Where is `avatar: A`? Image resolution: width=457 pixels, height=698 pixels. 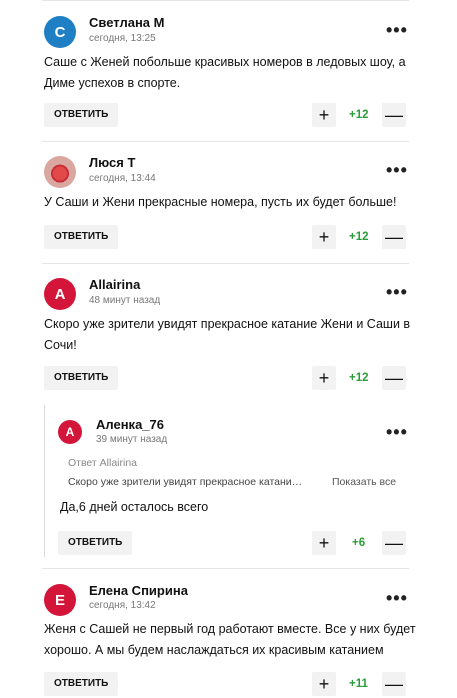 avatar: A is located at coordinates (60, 294).